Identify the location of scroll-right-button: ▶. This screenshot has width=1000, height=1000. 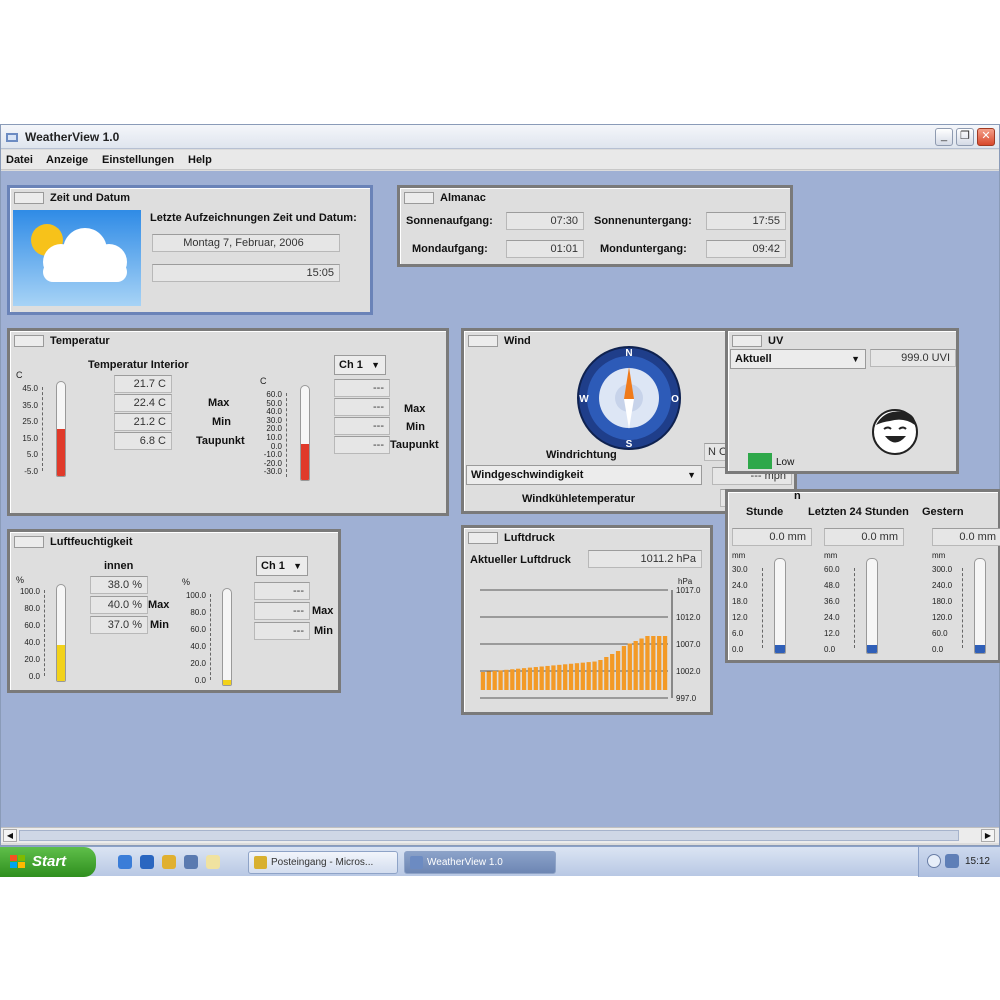
(988, 835).